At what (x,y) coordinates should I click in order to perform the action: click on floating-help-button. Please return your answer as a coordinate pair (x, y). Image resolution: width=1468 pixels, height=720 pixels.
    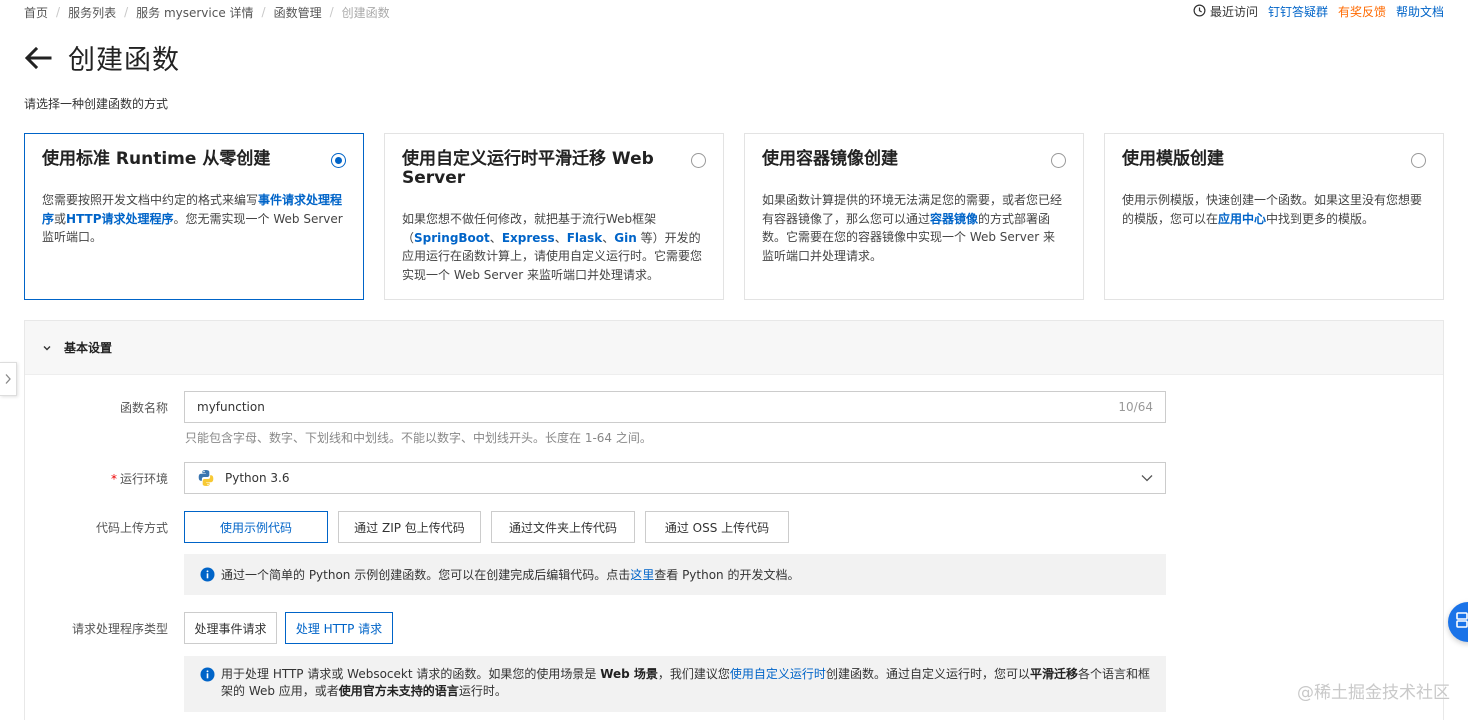
    Looking at the image, I should click on (1458, 622).